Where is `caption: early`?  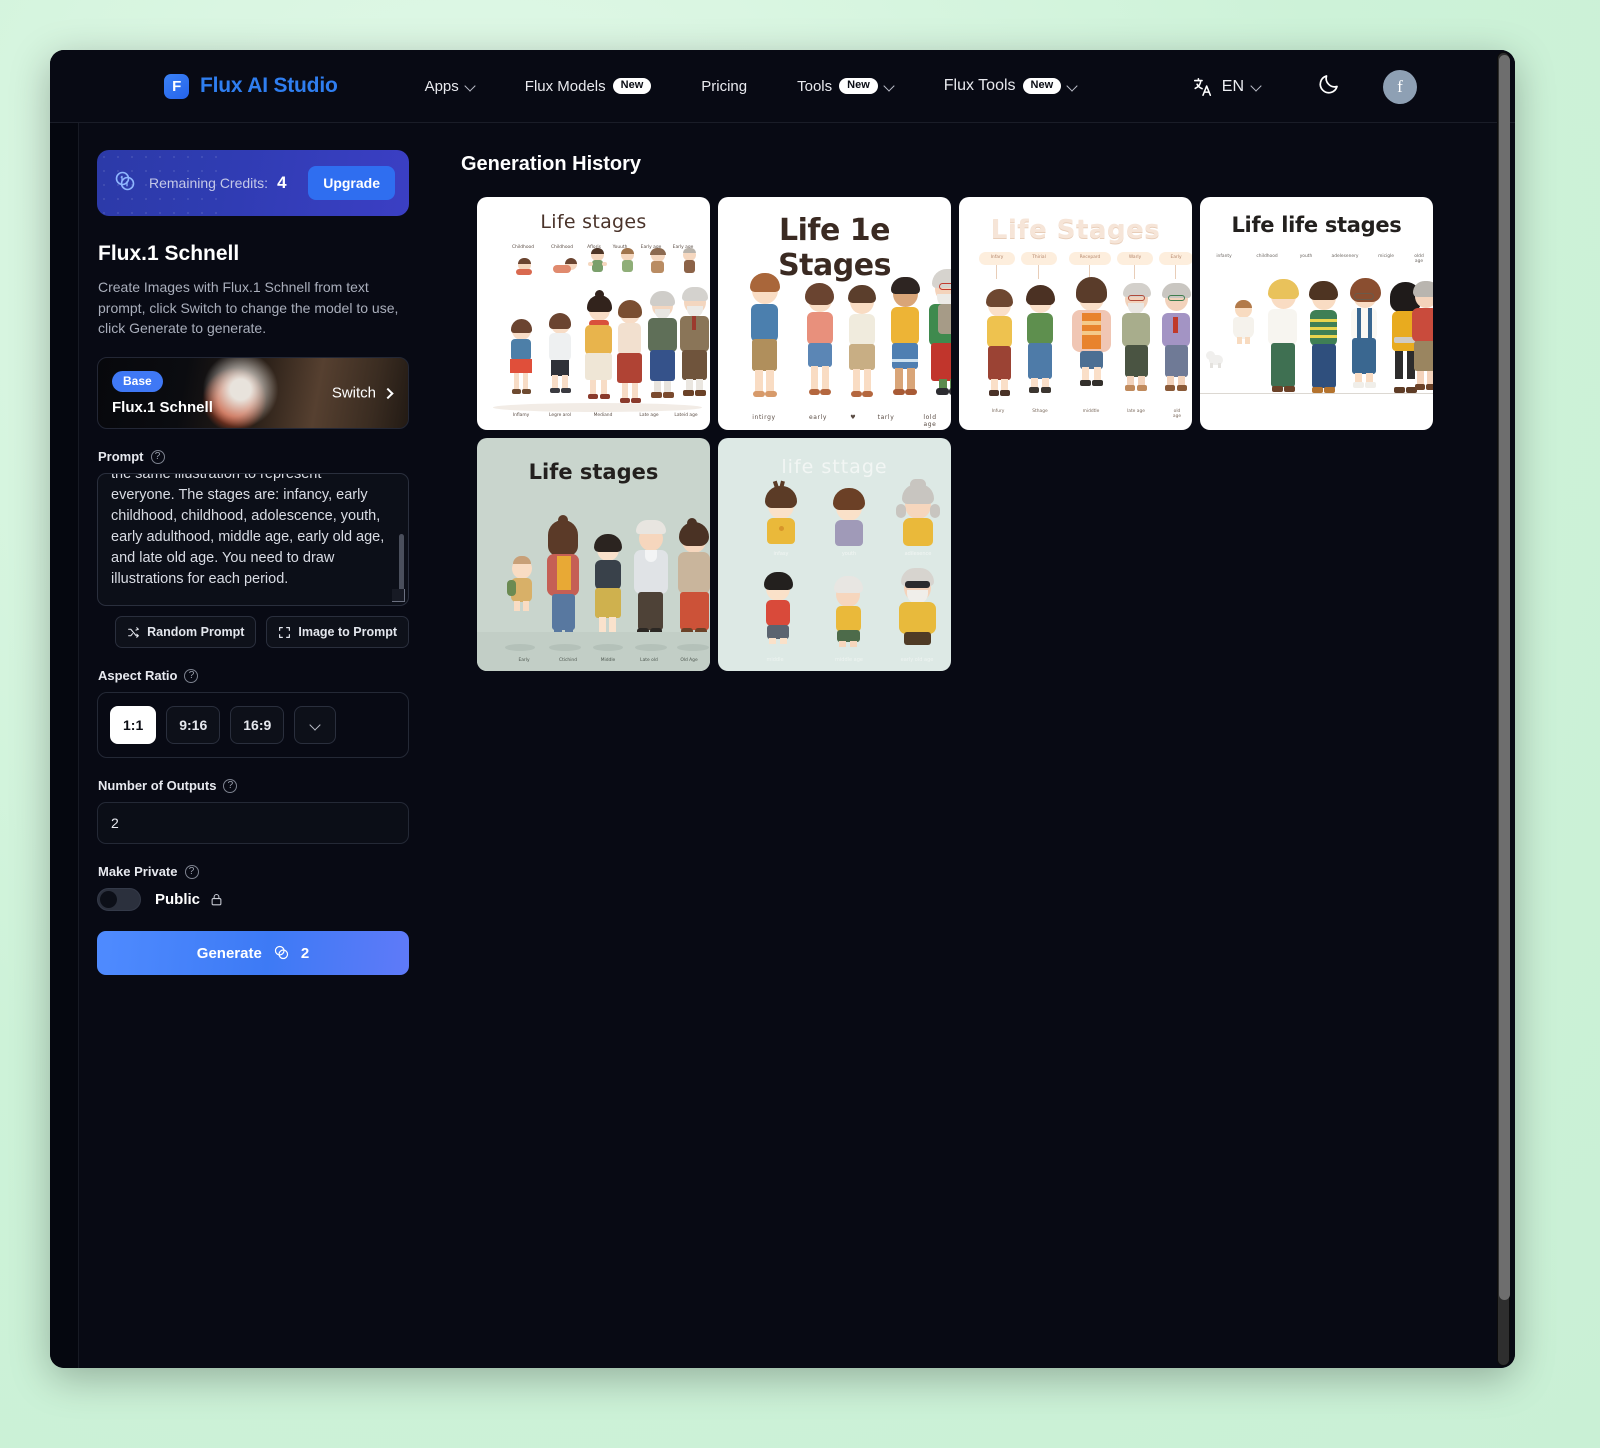
caption: early is located at coordinates (818, 417).